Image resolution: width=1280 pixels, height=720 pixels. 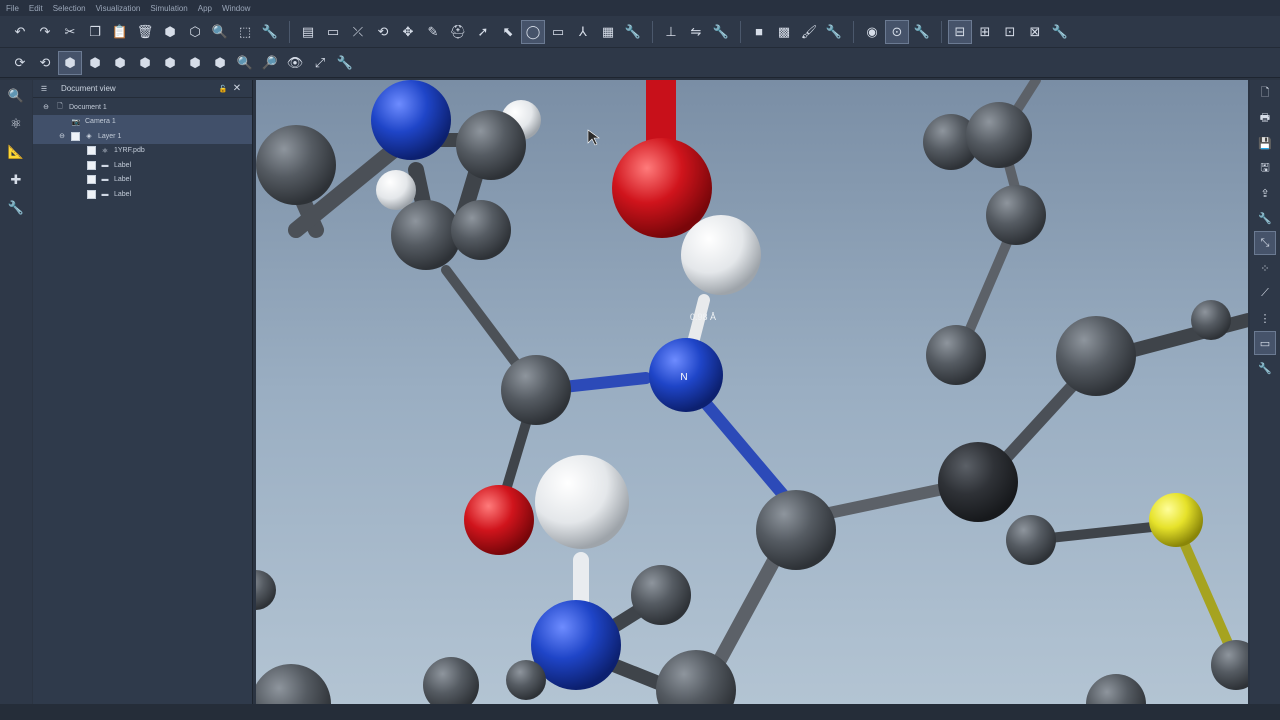 I want to click on tree-item: ⊖ 🗋 Document 1, so click(x=142, y=107).